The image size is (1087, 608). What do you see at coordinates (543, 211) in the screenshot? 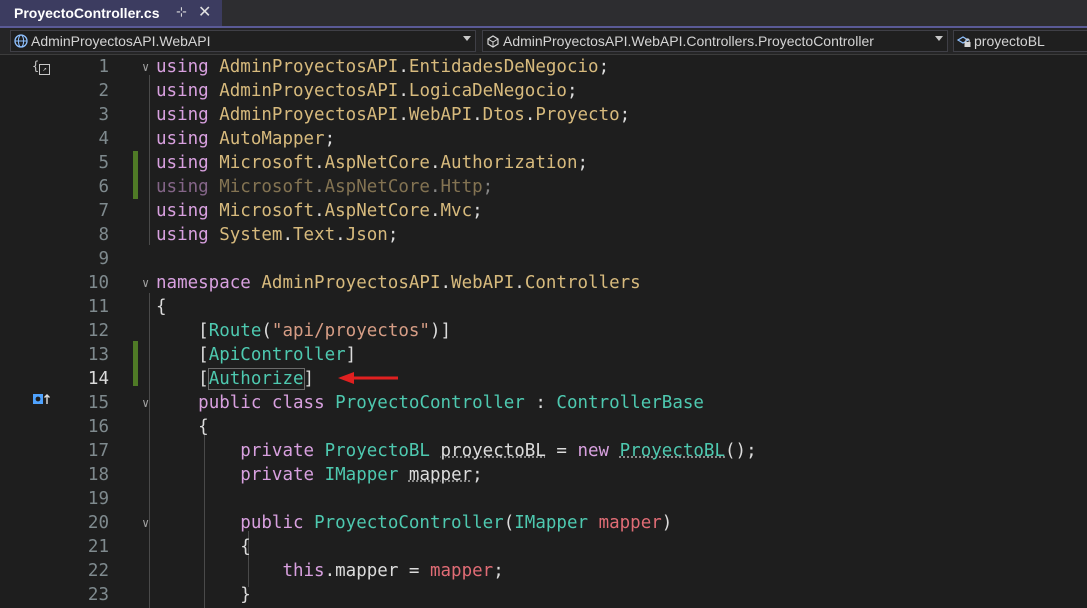
I see `code-line: 7 using Microsoft.AspNetCore.Mvc;` at bounding box center [543, 211].